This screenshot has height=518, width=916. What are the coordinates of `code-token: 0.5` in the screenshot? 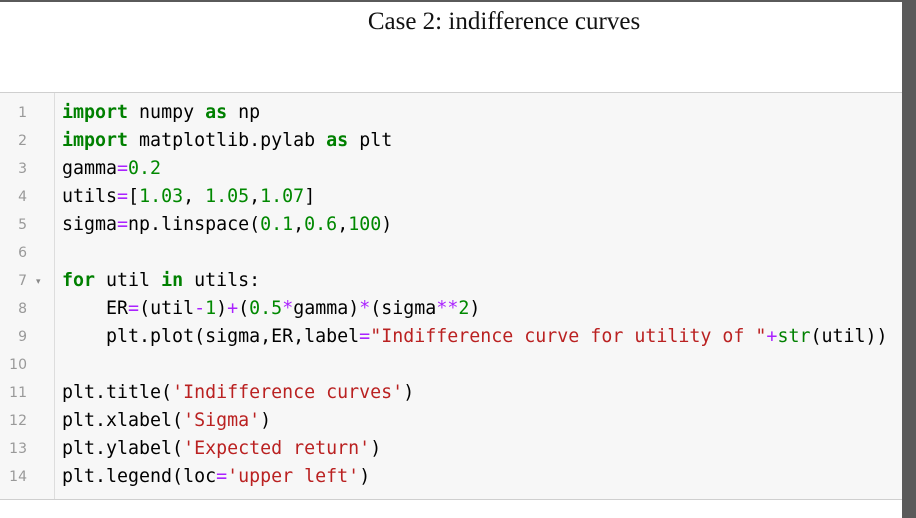 It's located at (266, 308).